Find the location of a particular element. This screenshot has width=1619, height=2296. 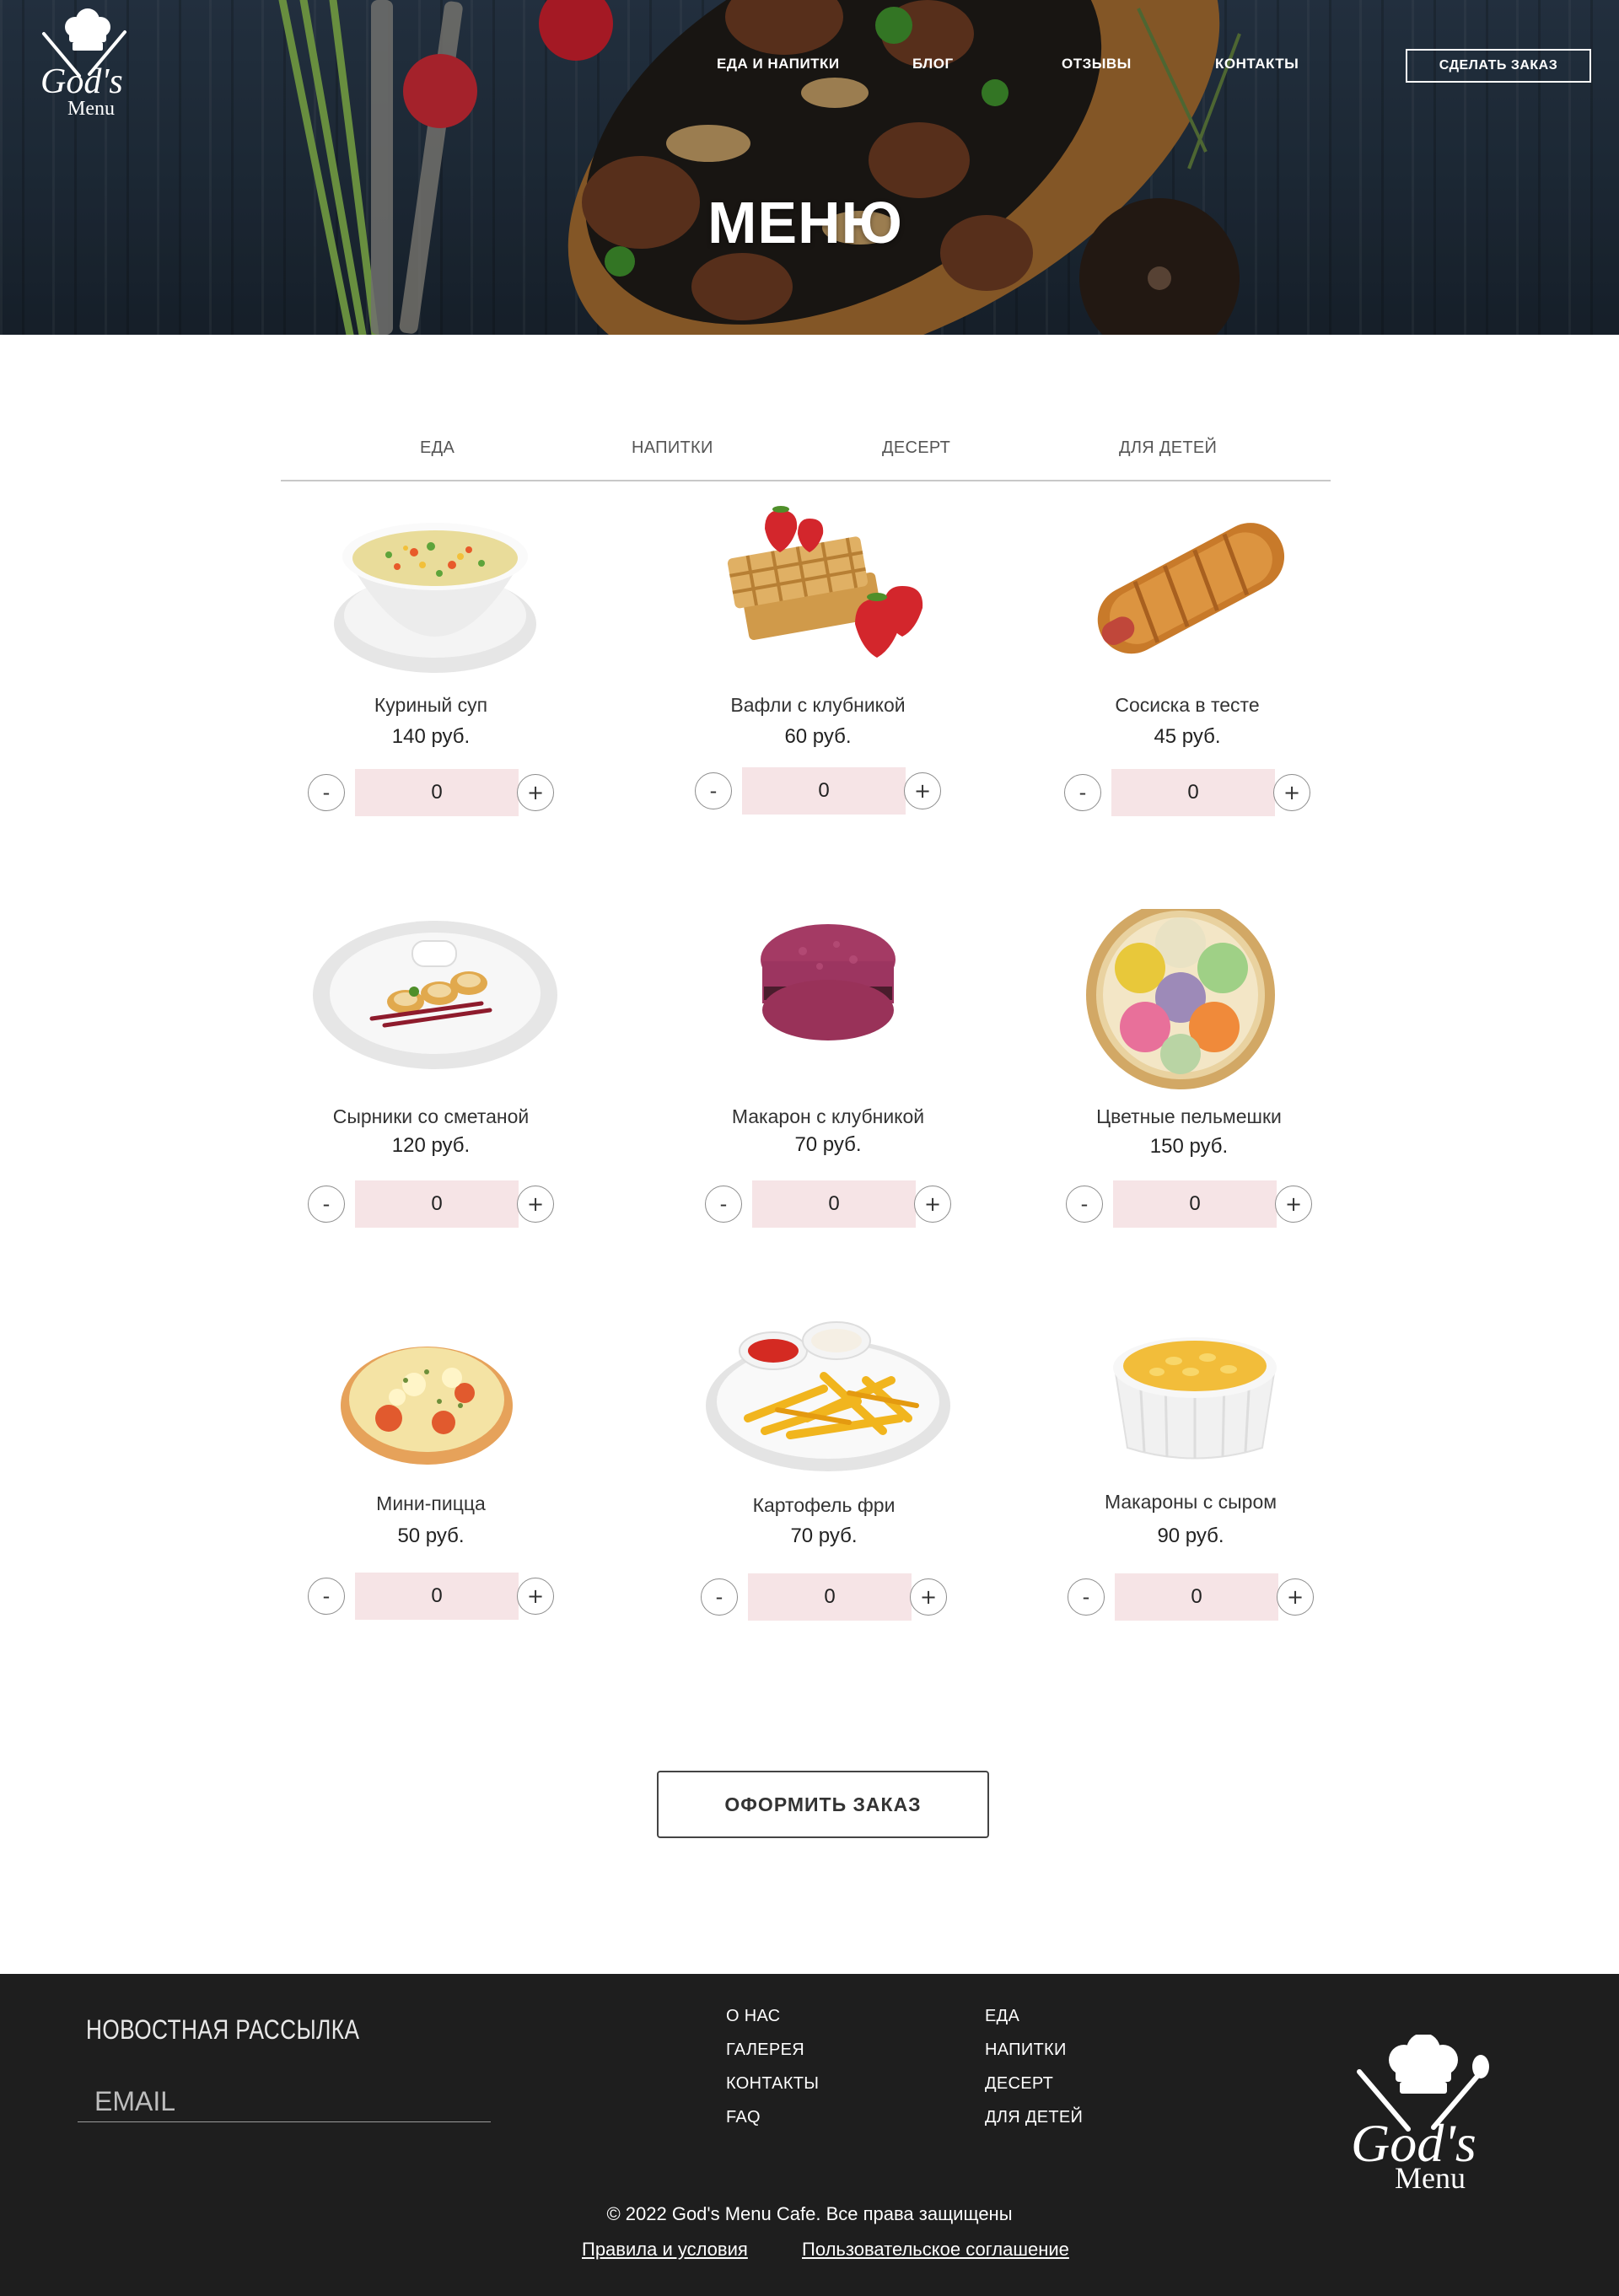

item-price: 50 руб. is located at coordinates (431, 1535).